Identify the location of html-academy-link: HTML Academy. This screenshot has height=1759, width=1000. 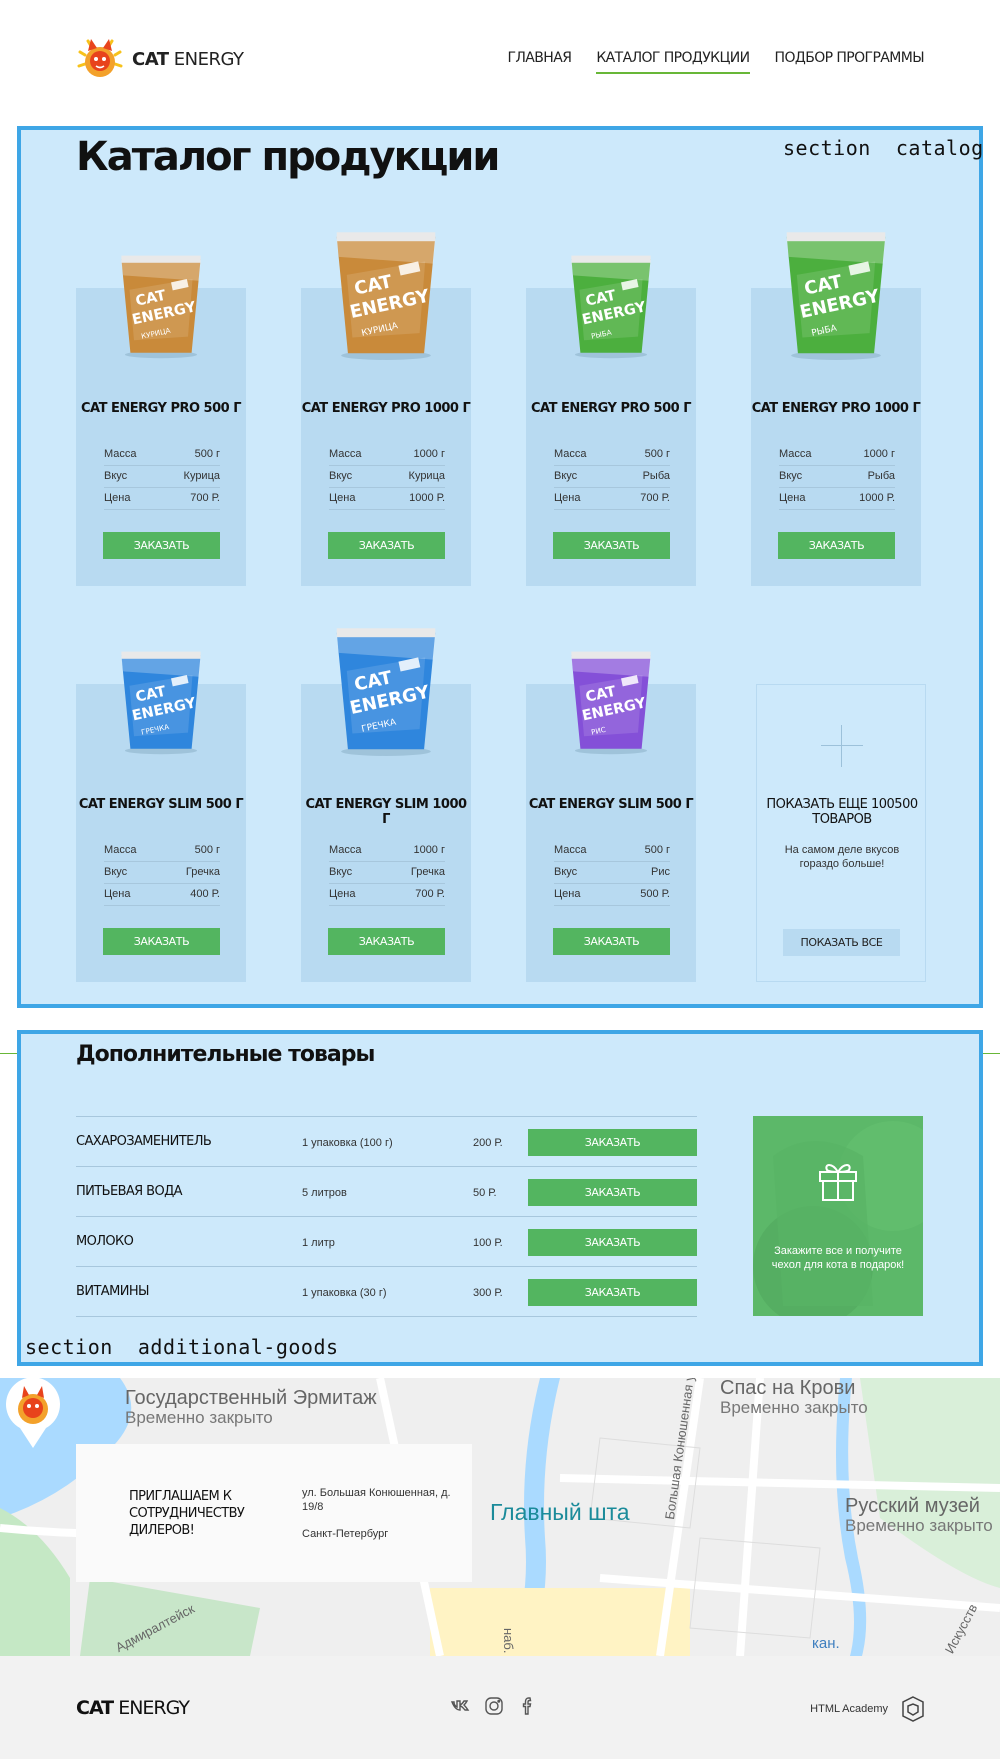
(867, 1709).